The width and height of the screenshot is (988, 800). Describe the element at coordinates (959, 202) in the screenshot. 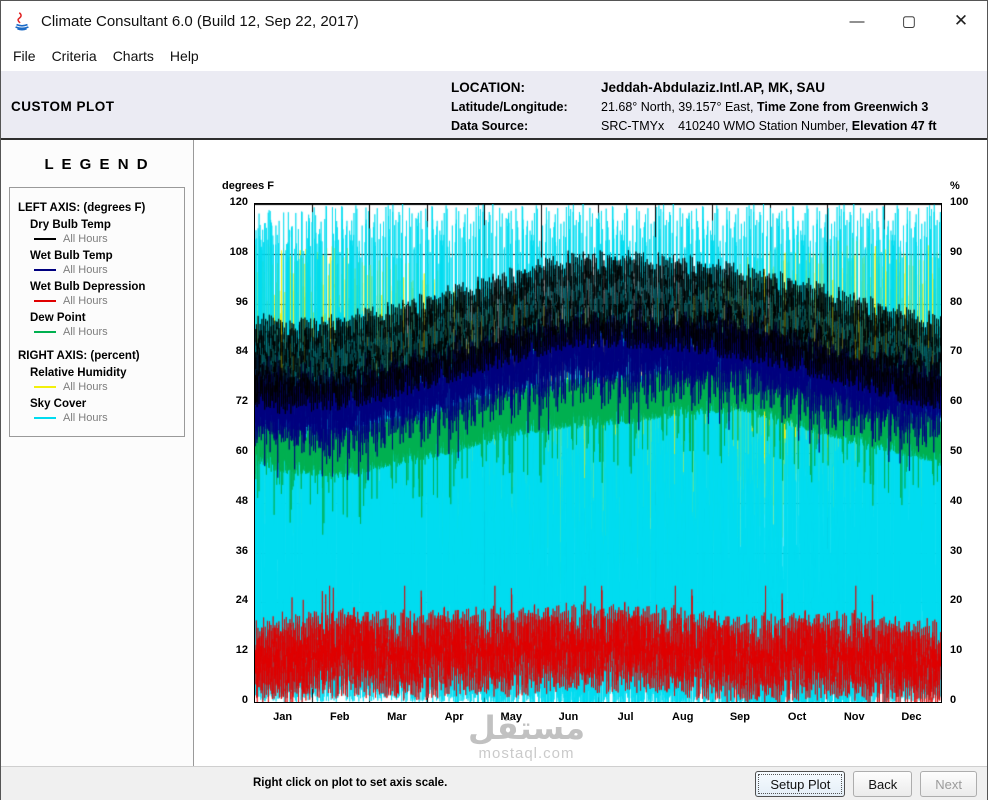

I see `right-axis-tick: 100` at that location.